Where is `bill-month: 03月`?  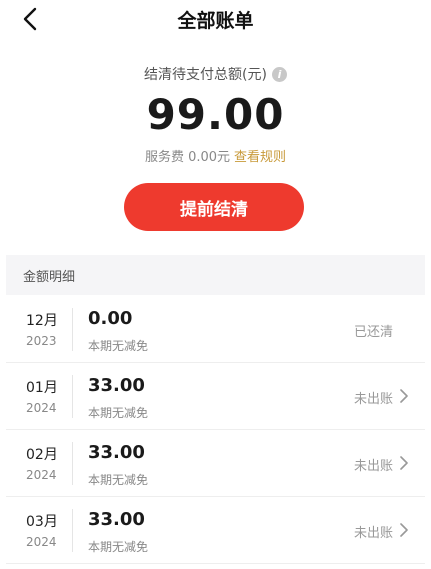
bill-month: 03月 is located at coordinates (42, 522).